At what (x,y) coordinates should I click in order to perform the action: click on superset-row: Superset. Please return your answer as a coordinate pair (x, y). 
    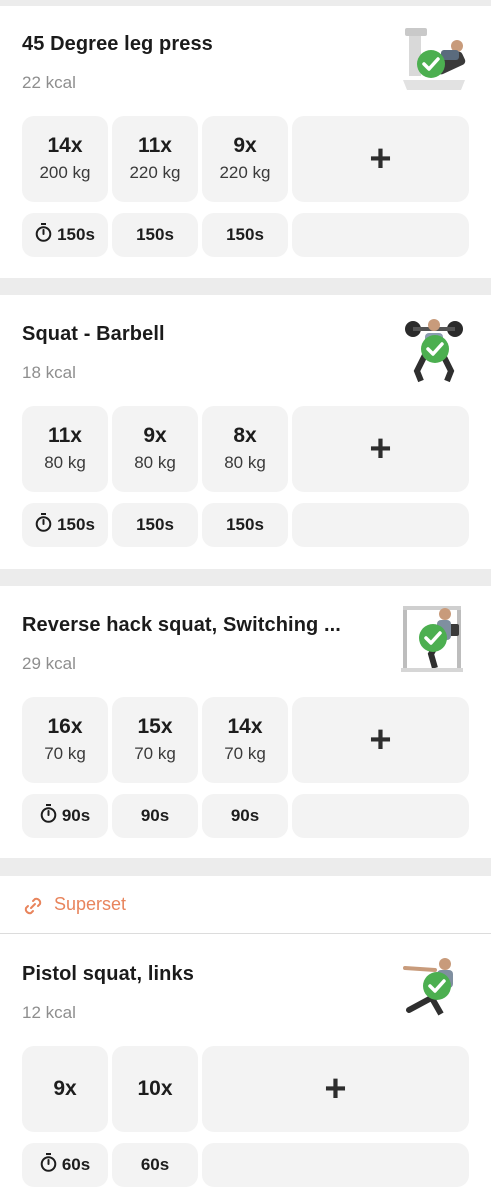
    Looking at the image, I should click on (245, 905).